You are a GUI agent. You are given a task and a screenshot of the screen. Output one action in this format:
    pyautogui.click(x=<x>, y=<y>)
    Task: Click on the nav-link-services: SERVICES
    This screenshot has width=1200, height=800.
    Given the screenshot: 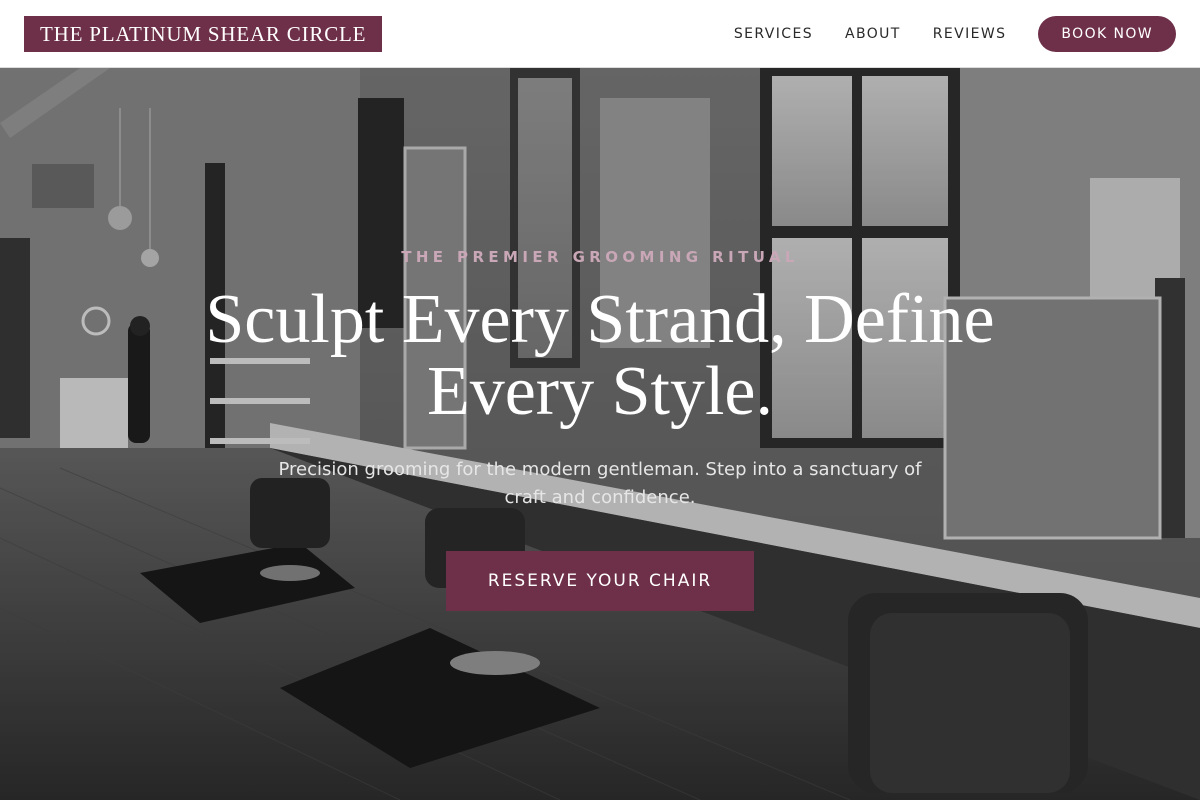 What is the action you would take?
    pyautogui.click(x=773, y=34)
    